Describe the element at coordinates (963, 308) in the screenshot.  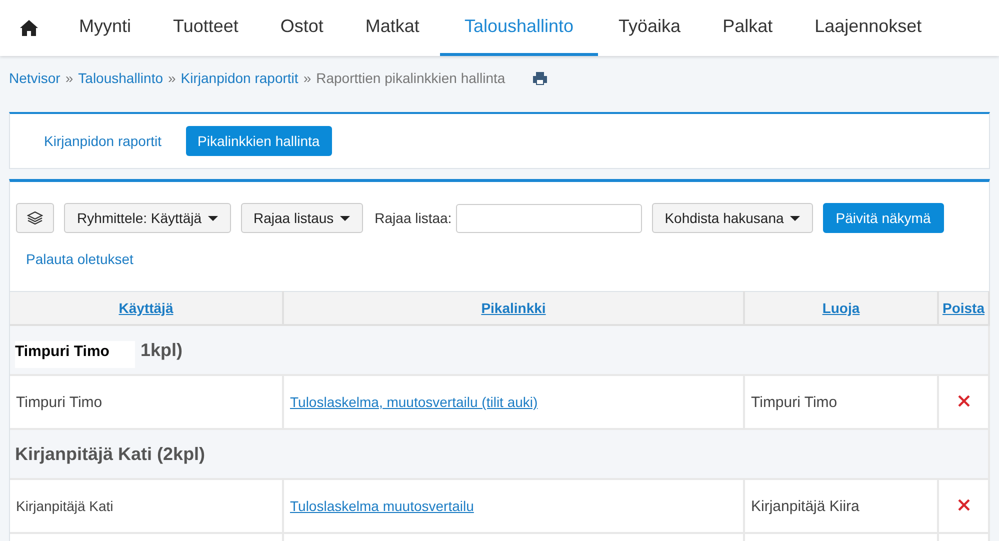
I see `column-header: Poista` at that location.